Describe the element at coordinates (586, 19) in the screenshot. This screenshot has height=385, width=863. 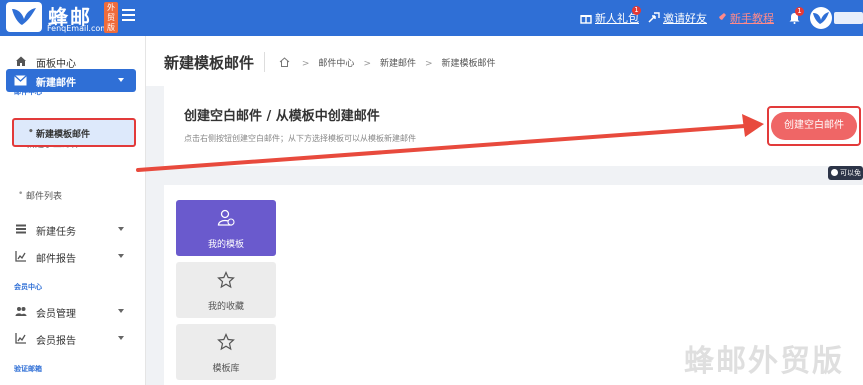
I see `gift-icon` at that location.